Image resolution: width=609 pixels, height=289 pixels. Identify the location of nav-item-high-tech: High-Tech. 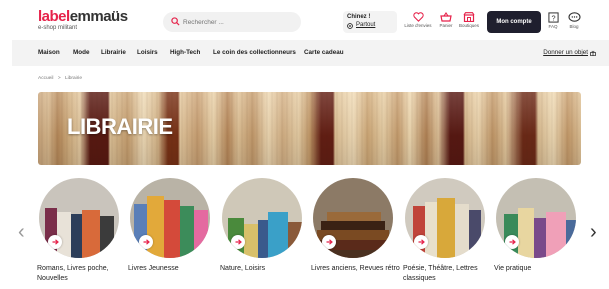
(185, 52).